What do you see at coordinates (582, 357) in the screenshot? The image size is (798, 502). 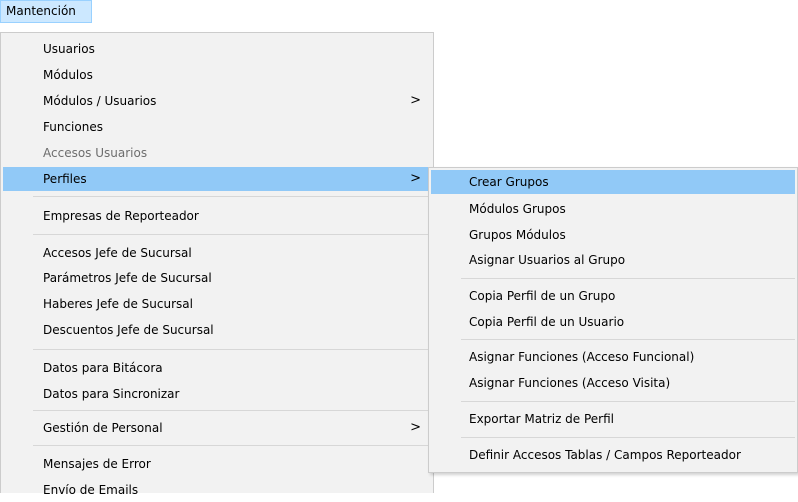 I see `menu-item-label: Asignar Funciones (Acceso Funcional)` at bounding box center [582, 357].